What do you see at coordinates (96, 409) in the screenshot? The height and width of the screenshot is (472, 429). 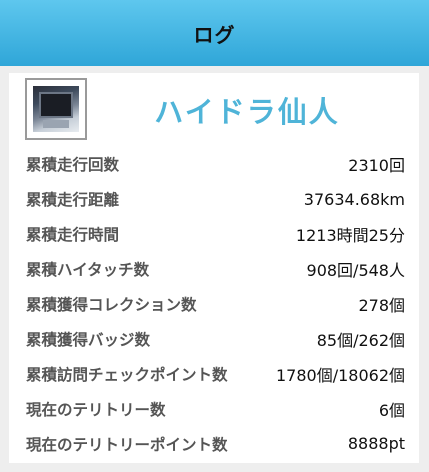 I see `stat-label: 現在のテリトリー数` at bounding box center [96, 409].